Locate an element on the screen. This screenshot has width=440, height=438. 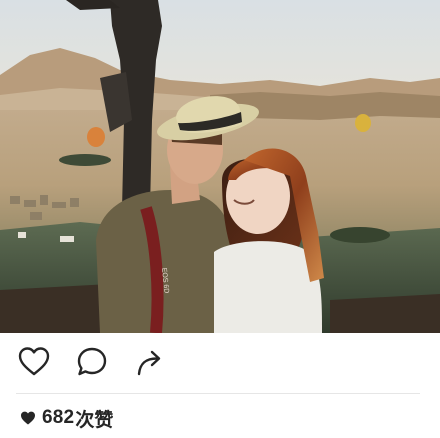
likes-count: 682 次赞 is located at coordinates (66, 418).